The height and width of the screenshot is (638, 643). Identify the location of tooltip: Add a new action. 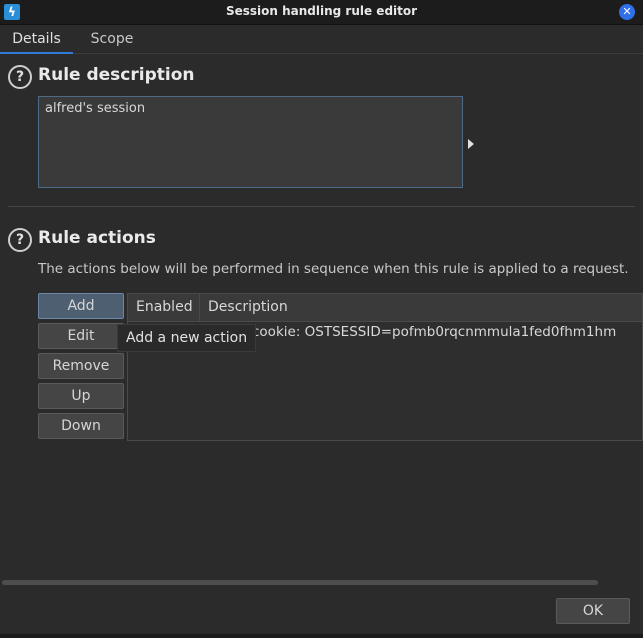
(187, 338).